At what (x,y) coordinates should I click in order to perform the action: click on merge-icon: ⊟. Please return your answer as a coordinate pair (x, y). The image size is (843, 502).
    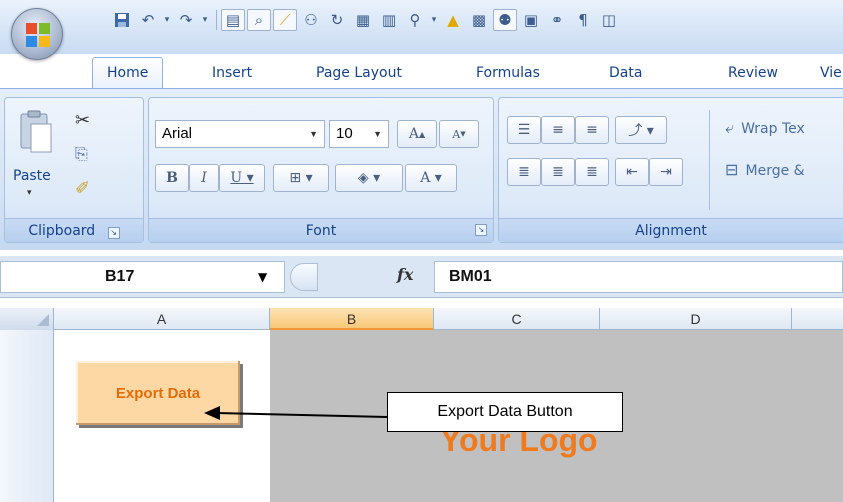
    Looking at the image, I should click on (732, 169).